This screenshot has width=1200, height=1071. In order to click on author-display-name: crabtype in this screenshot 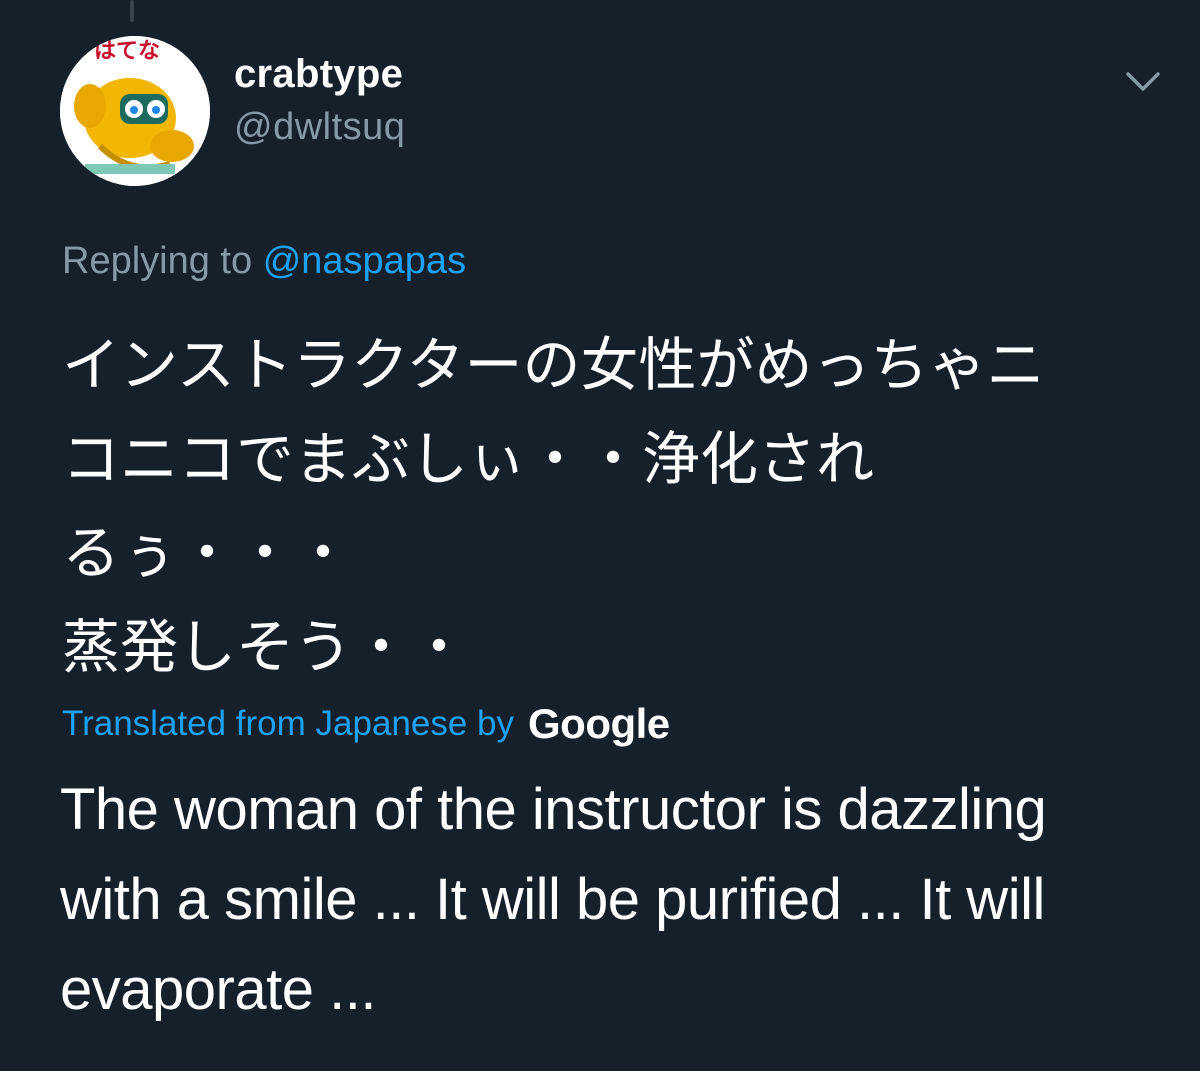, I will do `click(318, 74)`.